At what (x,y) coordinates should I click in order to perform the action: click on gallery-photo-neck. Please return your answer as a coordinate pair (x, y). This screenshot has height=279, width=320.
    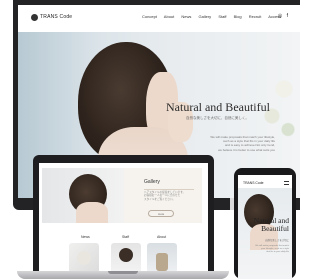
    Looking at the image, I should click on (92, 212).